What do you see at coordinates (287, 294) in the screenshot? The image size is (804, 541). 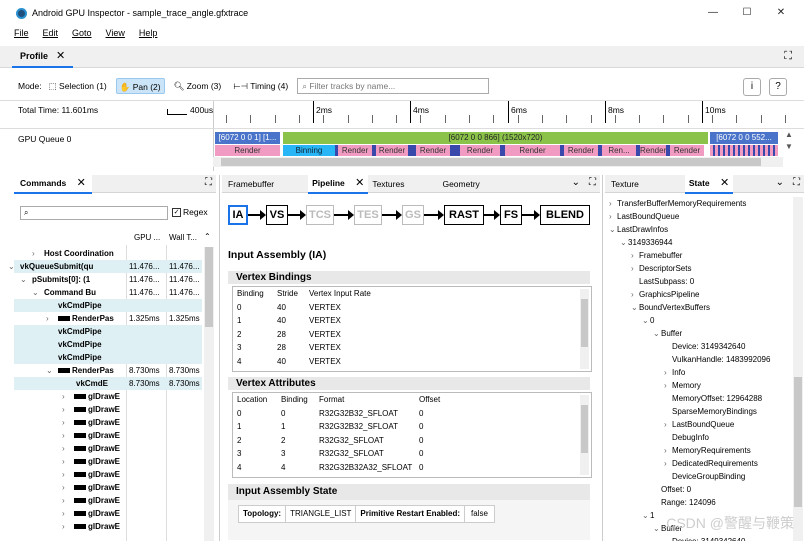 I see `column-header: Stride` at bounding box center [287, 294].